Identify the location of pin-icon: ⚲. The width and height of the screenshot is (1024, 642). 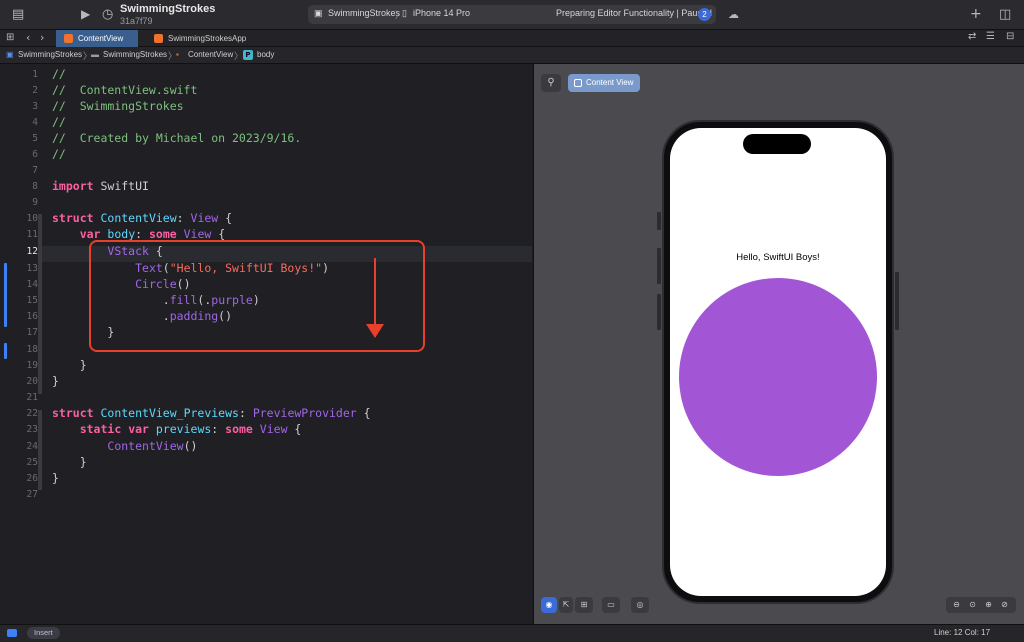
(551, 83).